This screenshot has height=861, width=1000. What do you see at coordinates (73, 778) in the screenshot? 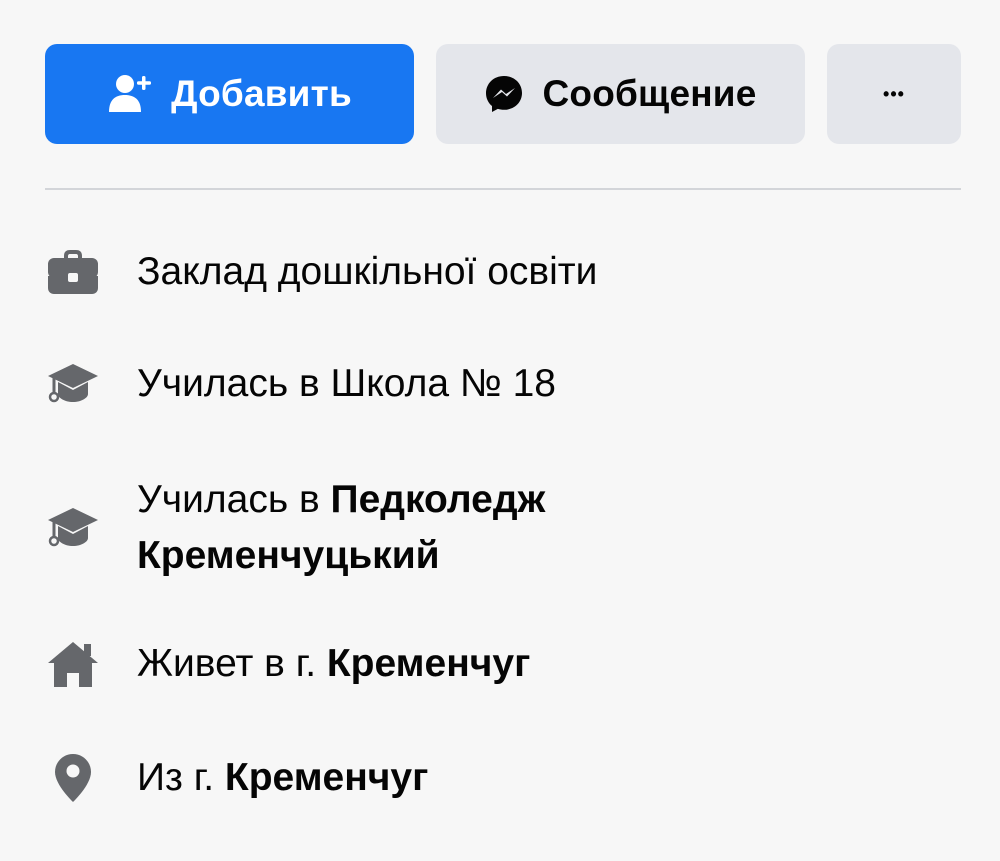
I see `location-pin-icon` at bounding box center [73, 778].